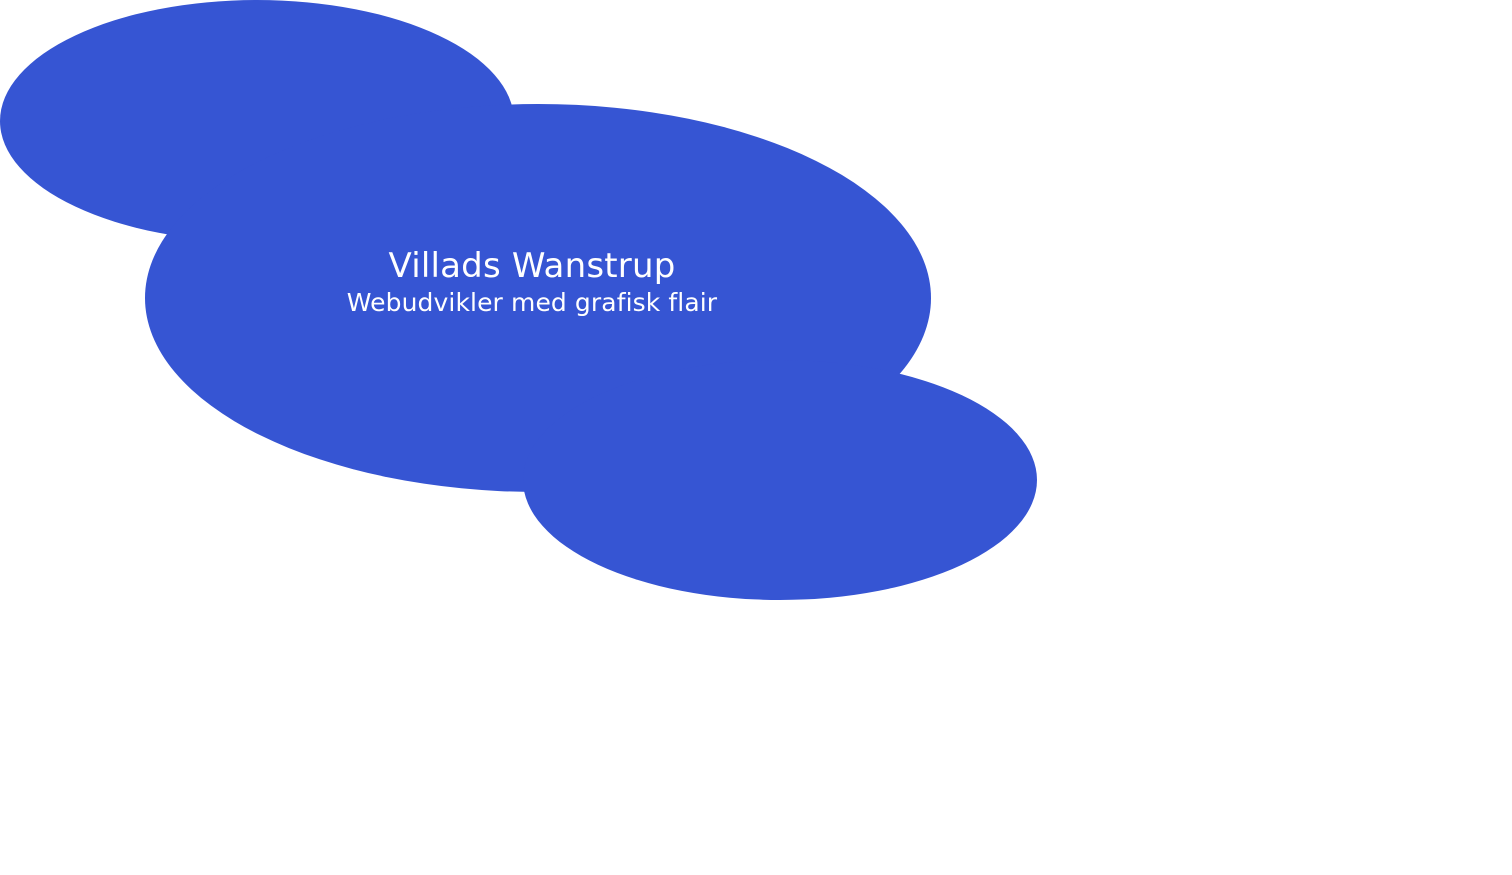 This screenshot has width=1512, height=875. I want to click on blob-ellipse-bottom-right, so click(780, 480).